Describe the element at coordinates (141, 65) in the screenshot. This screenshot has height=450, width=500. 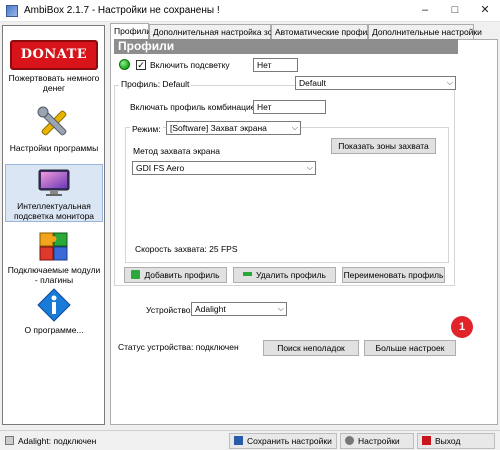
I see `enable-backlight-checkbox: ✓` at that location.